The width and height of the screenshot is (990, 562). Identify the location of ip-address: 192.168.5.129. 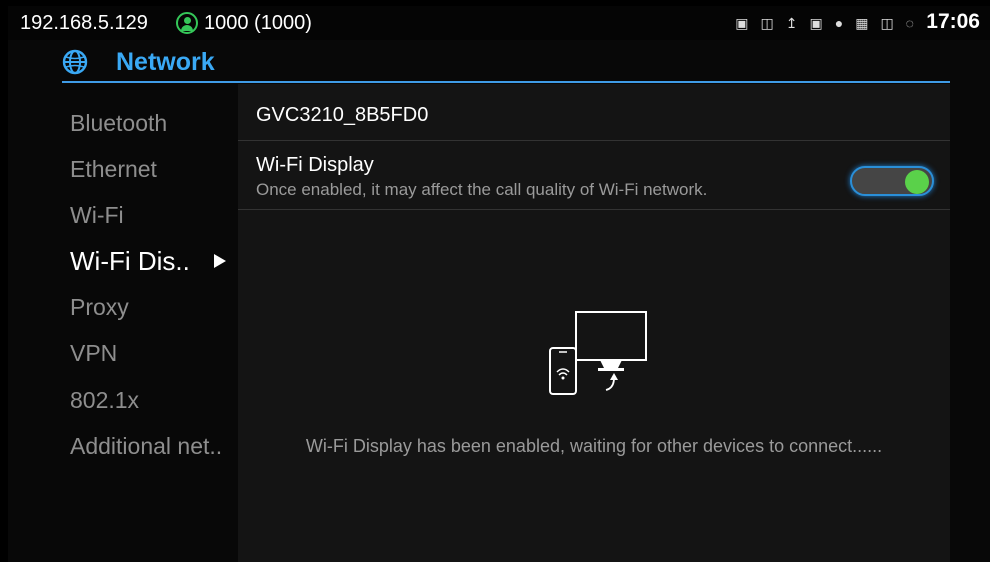
(84, 23).